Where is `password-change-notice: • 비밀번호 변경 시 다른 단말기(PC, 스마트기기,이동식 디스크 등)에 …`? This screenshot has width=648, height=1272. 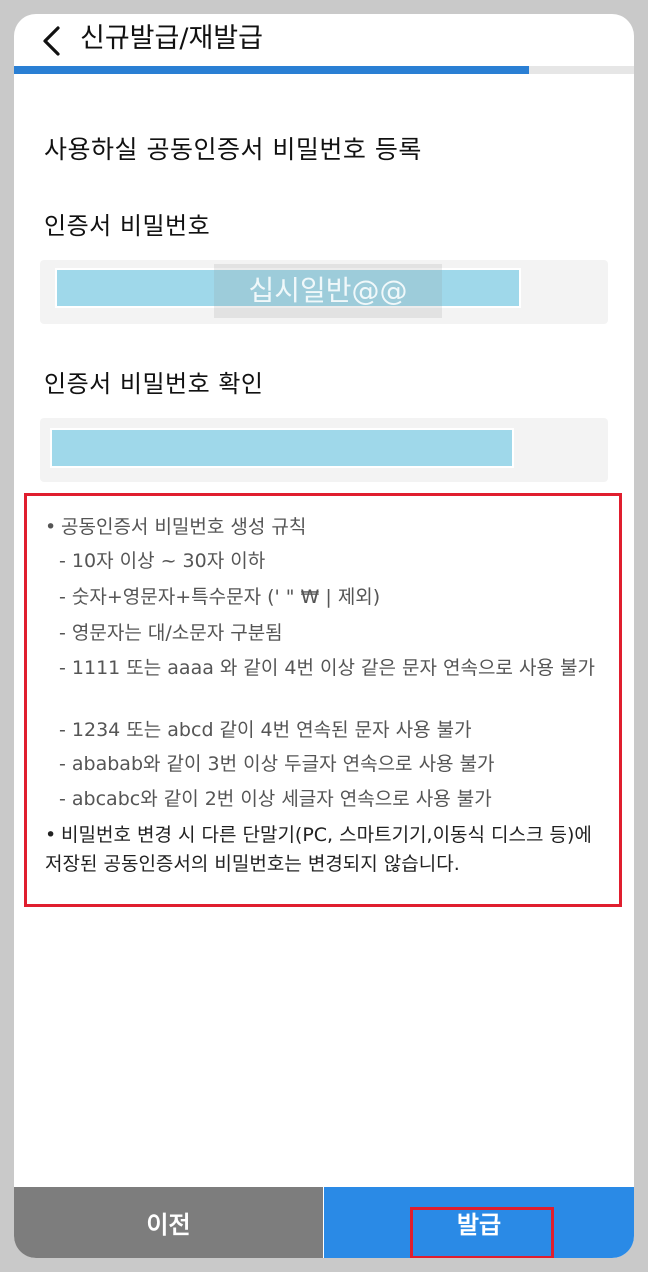
password-change-notice: • 비밀번호 변경 시 다른 단말기(PC, 스마트기기,이동식 디스크 등)에 … is located at coordinates (330, 850).